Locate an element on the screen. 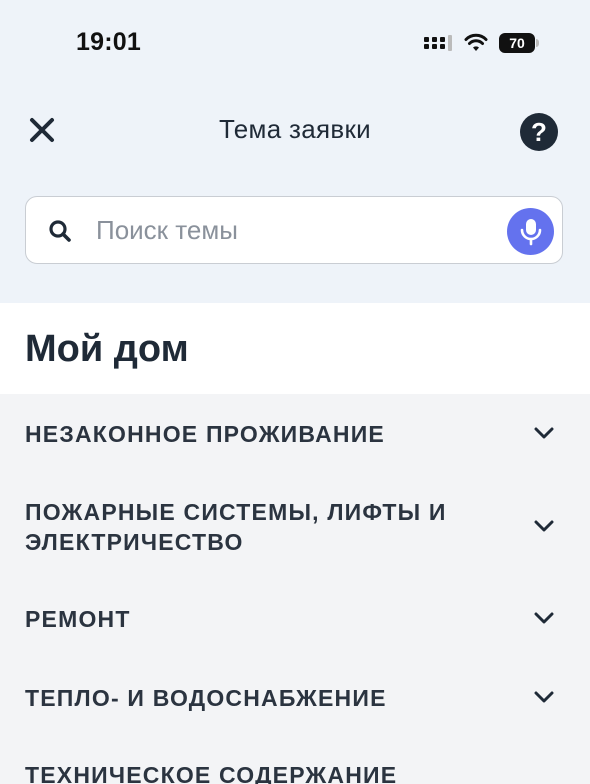 This screenshot has width=590, height=784. battery-indicator: 70 is located at coordinates (519, 43).